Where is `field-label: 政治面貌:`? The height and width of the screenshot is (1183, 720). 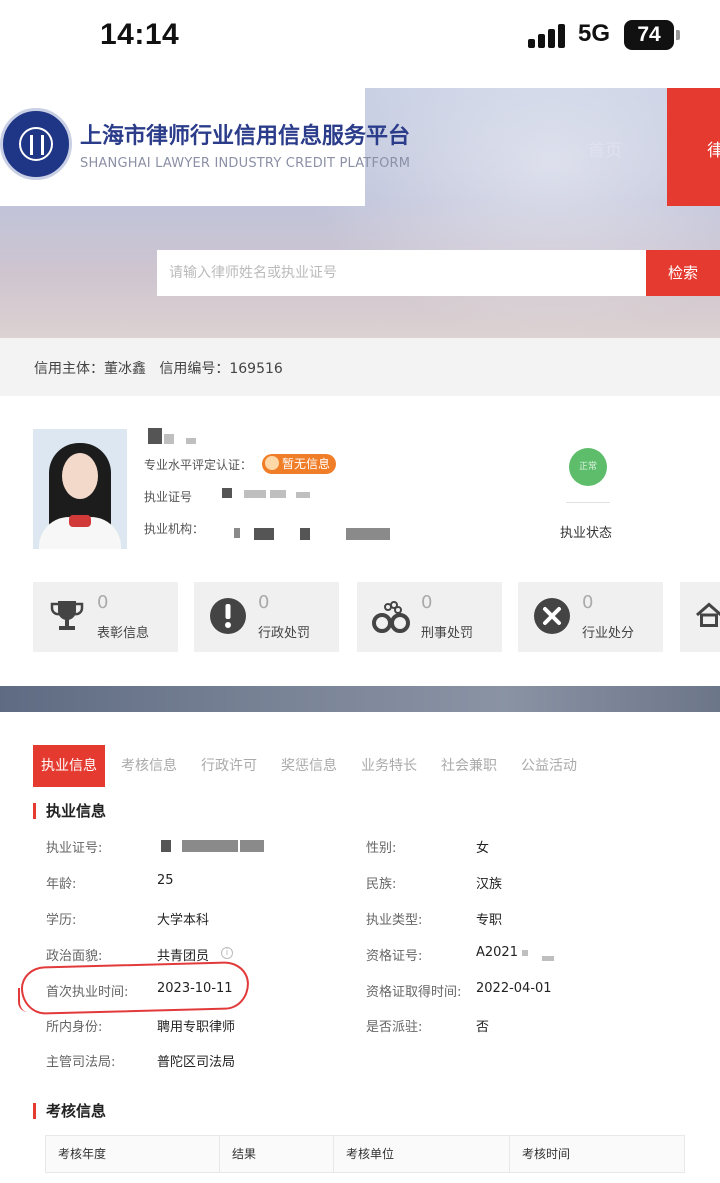 field-label: 政治面貌: is located at coordinates (74, 956).